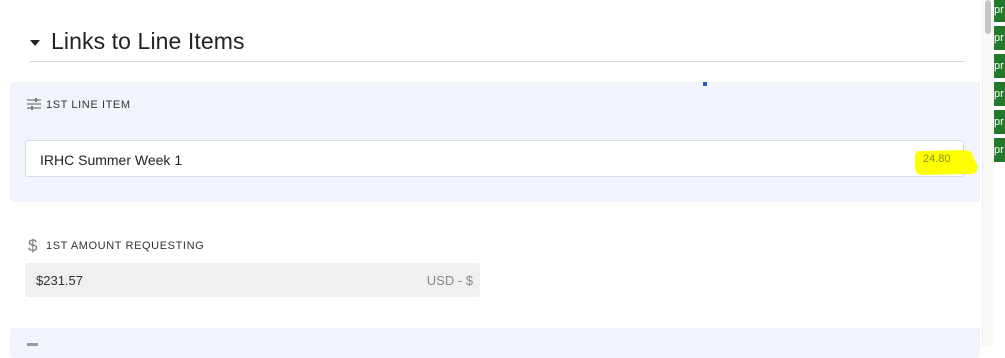 This screenshot has height=358, width=1005. I want to click on highlighted-amount: 24.80, so click(937, 159).